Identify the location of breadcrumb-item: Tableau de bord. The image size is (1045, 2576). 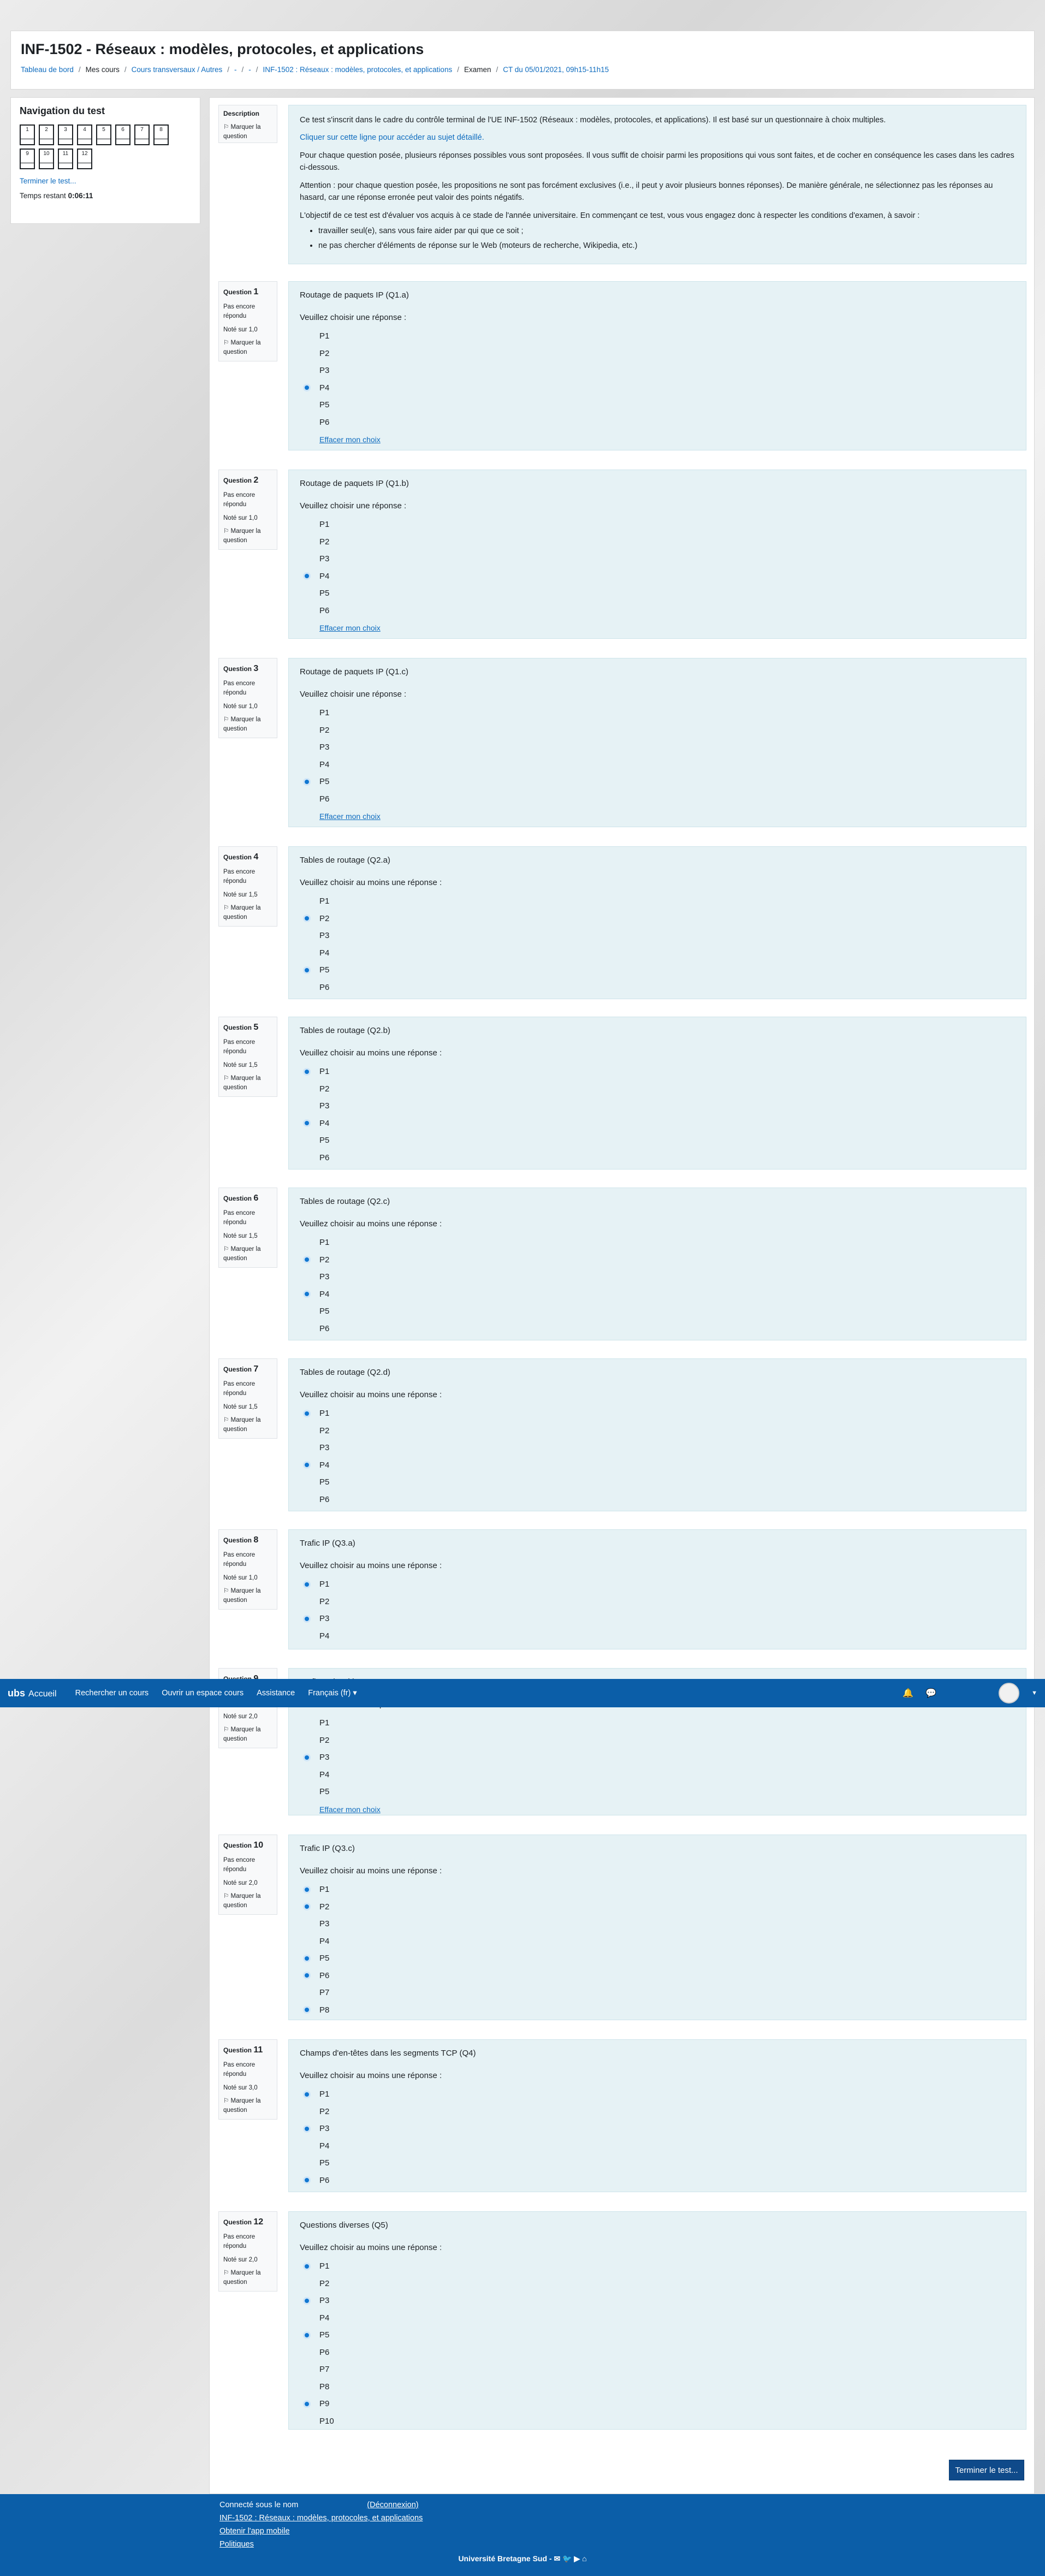
(48, 70).